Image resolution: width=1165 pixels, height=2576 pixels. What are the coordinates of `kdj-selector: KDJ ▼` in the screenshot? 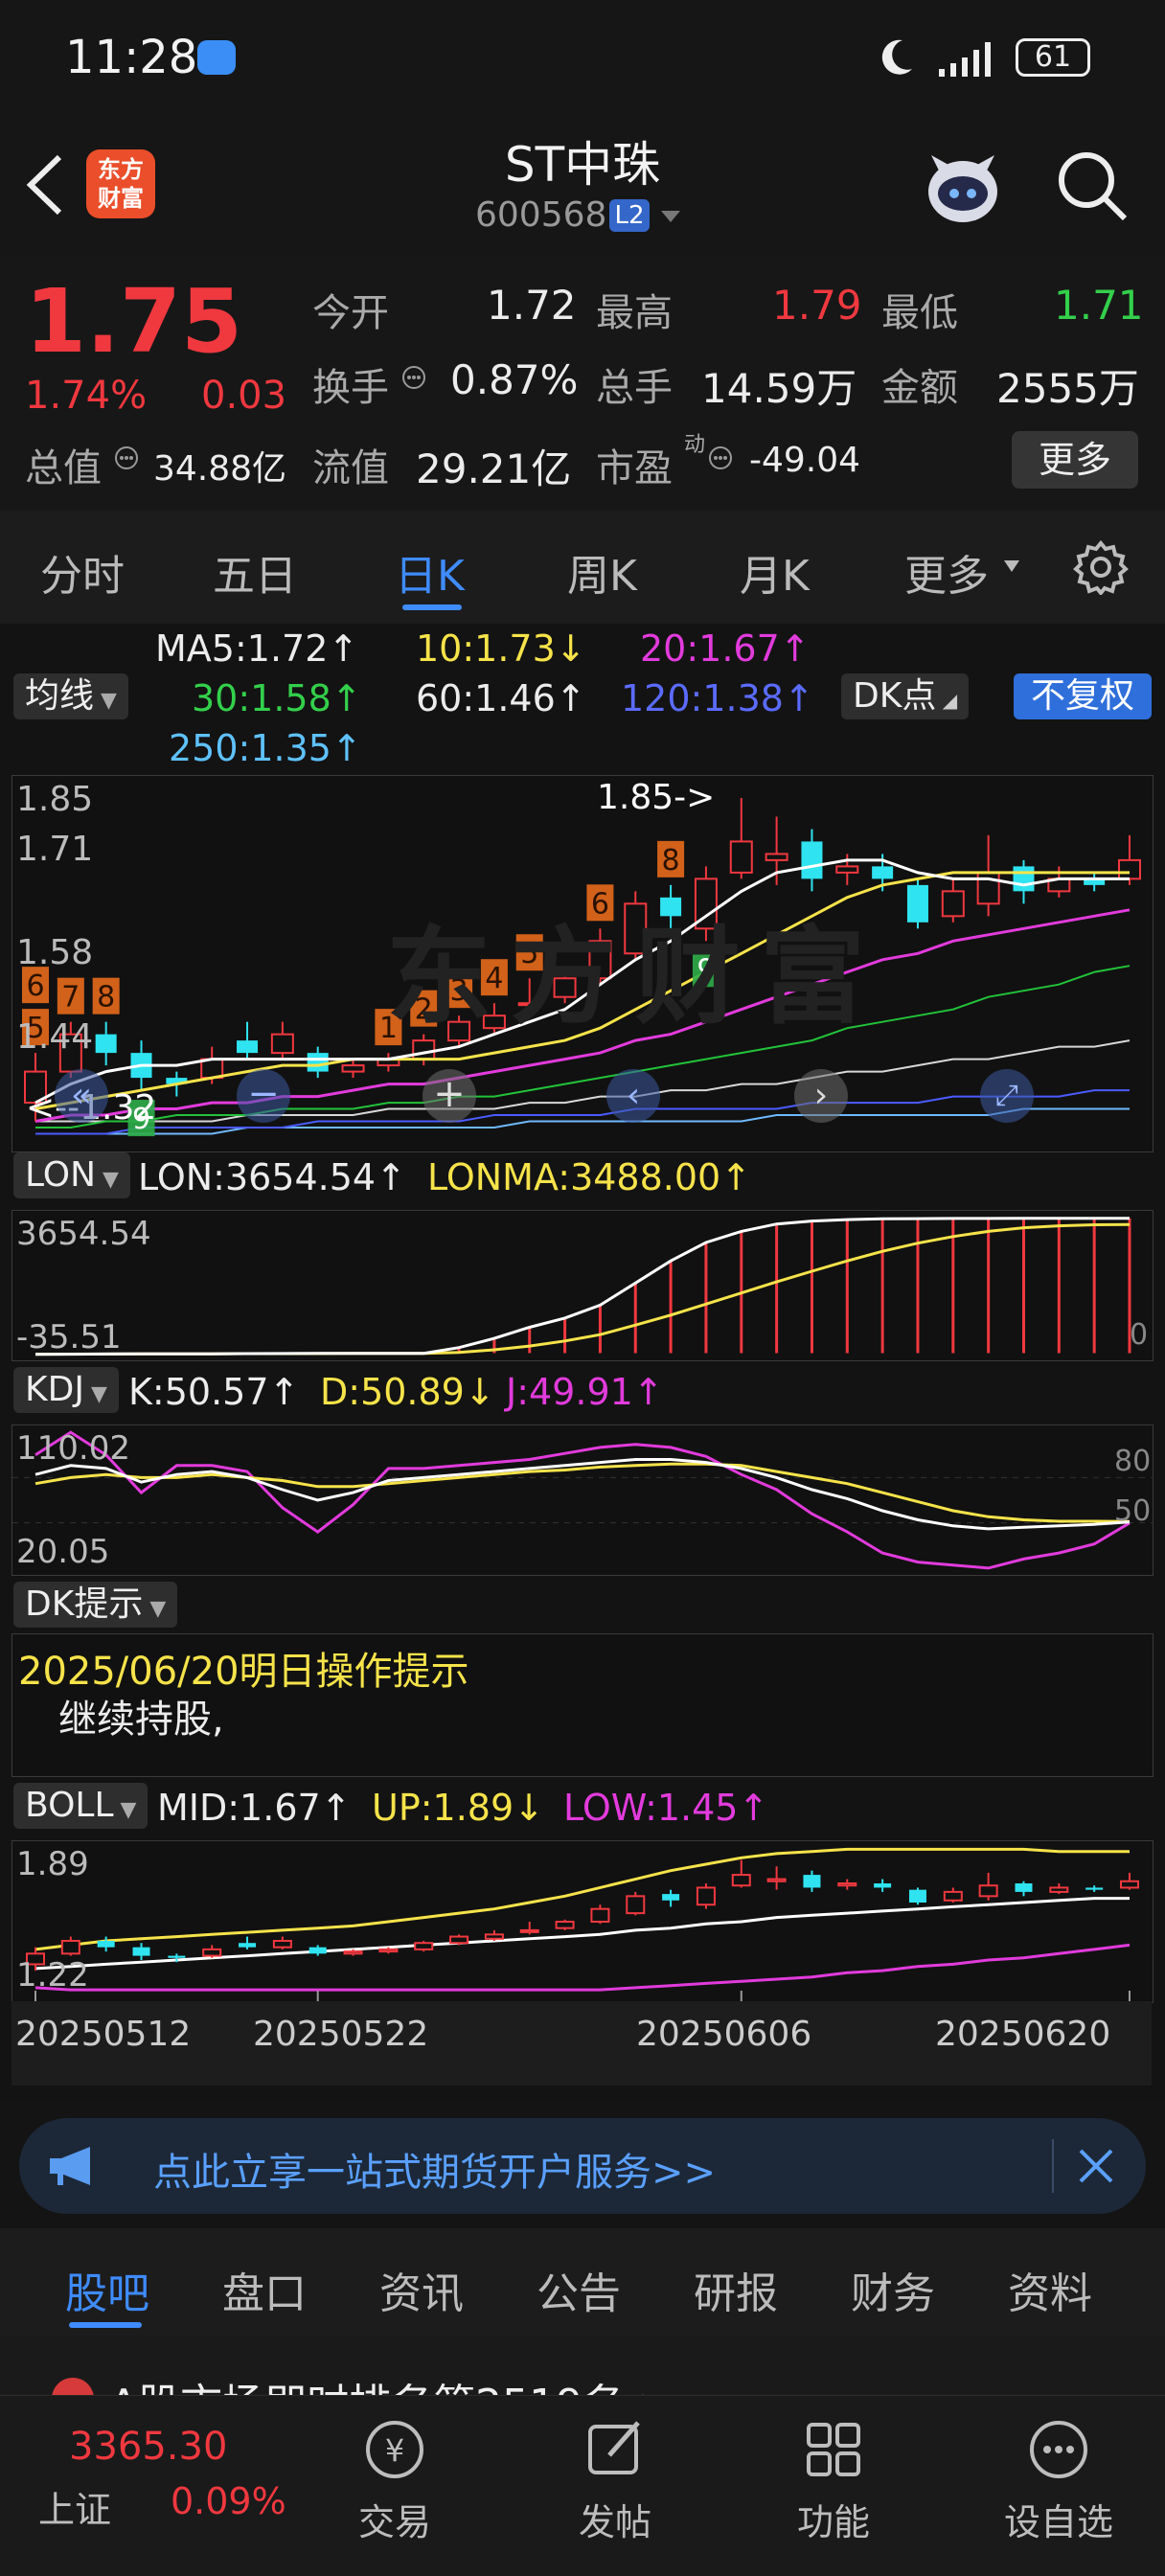 It's located at (66, 1390).